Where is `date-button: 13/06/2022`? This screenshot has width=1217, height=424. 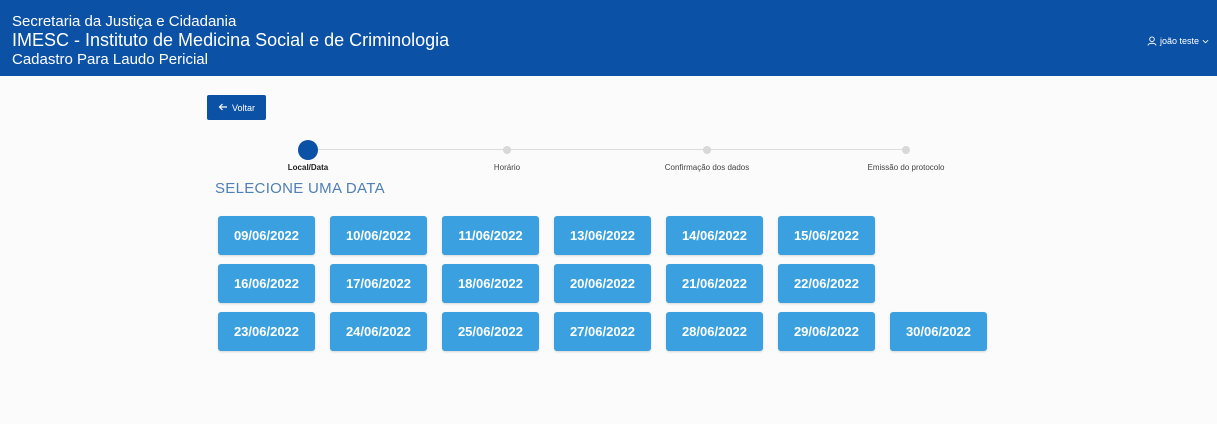 date-button: 13/06/2022 is located at coordinates (602, 235).